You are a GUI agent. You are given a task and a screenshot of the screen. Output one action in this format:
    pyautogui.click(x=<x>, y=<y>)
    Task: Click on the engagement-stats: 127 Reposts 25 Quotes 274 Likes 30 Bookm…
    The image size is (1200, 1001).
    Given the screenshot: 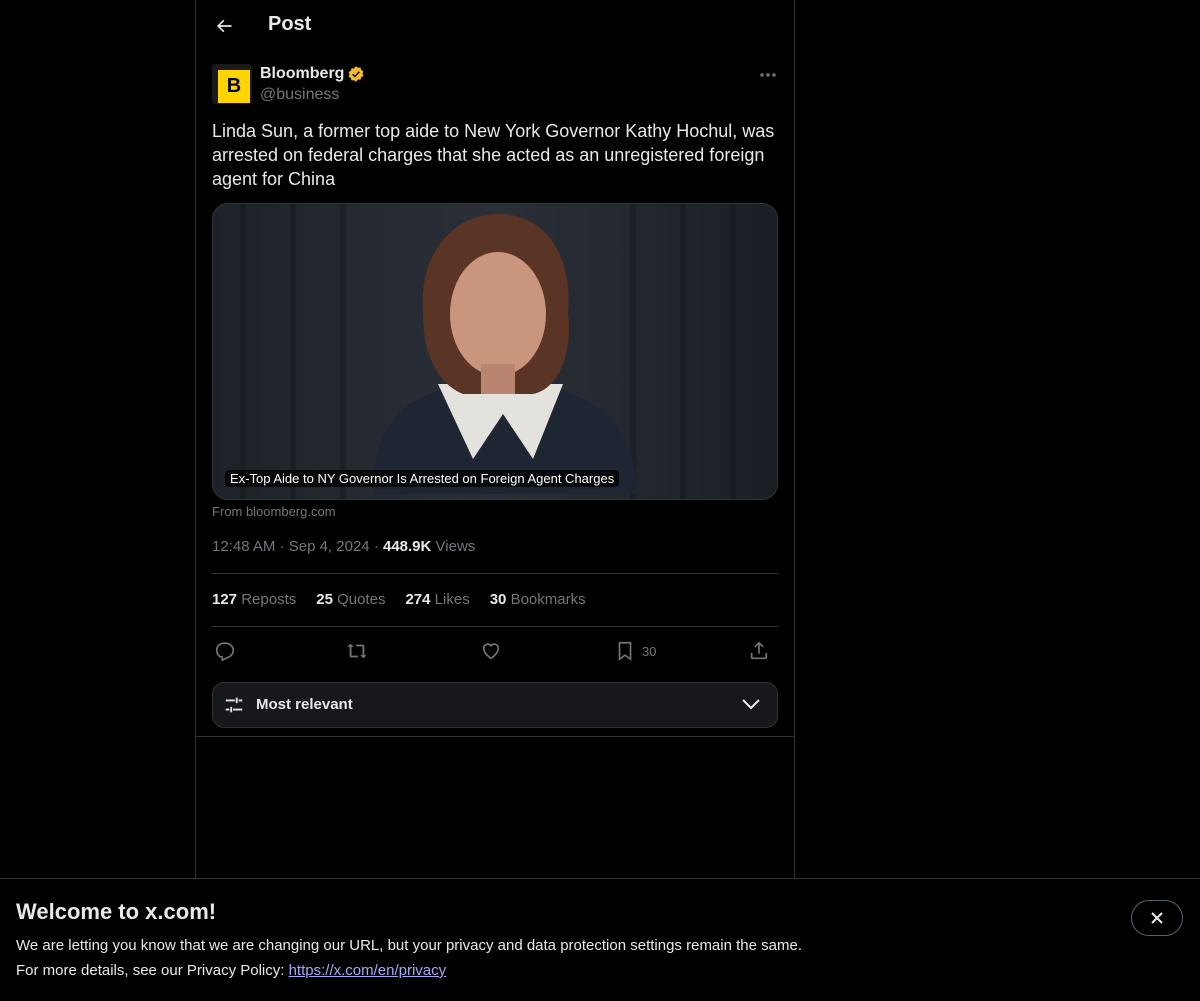 What is the action you would take?
    pyautogui.click(x=399, y=599)
    